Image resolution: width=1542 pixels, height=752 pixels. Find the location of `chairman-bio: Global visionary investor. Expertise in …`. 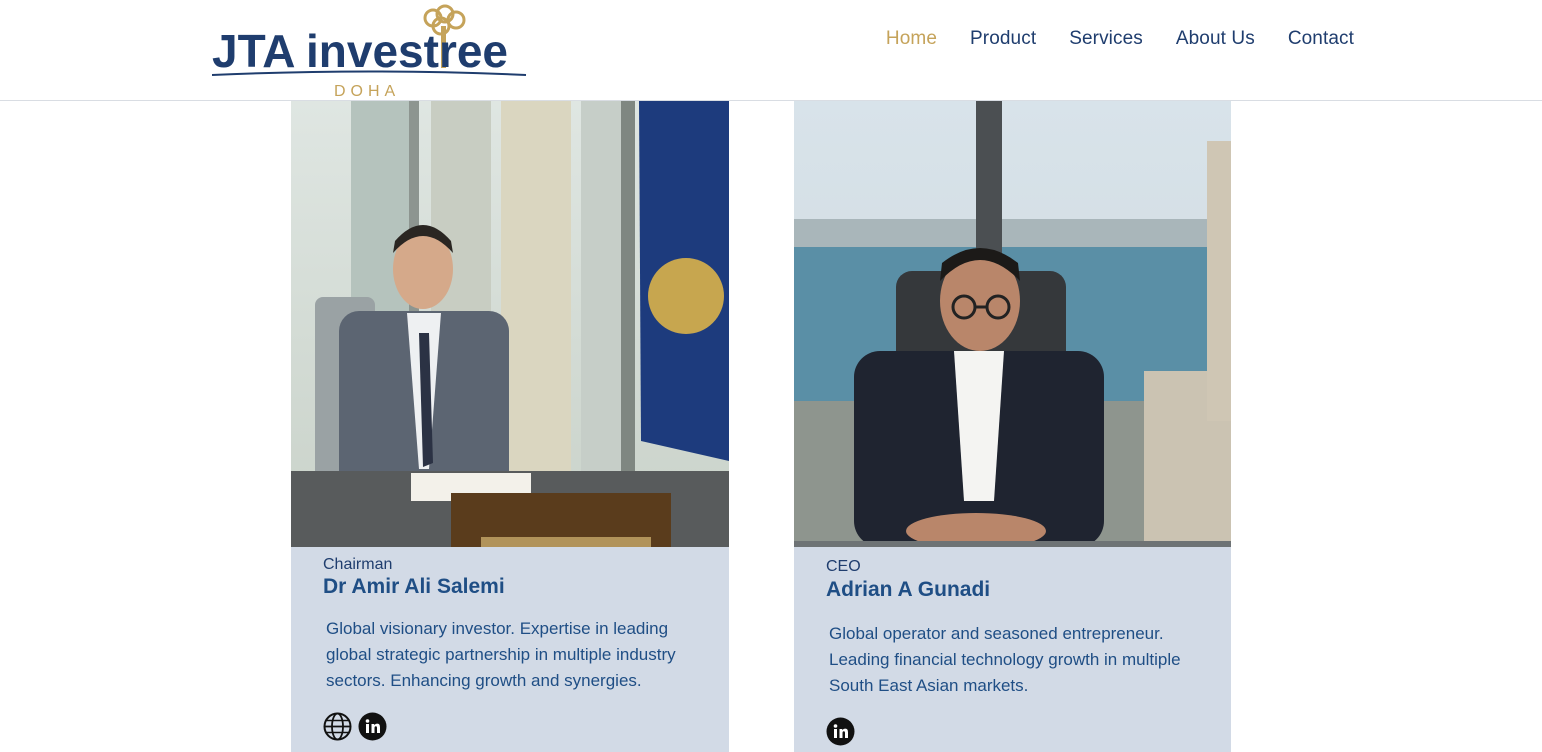

chairman-bio: Global visionary investor. Expertise in … is located at coordinates (501, 654).